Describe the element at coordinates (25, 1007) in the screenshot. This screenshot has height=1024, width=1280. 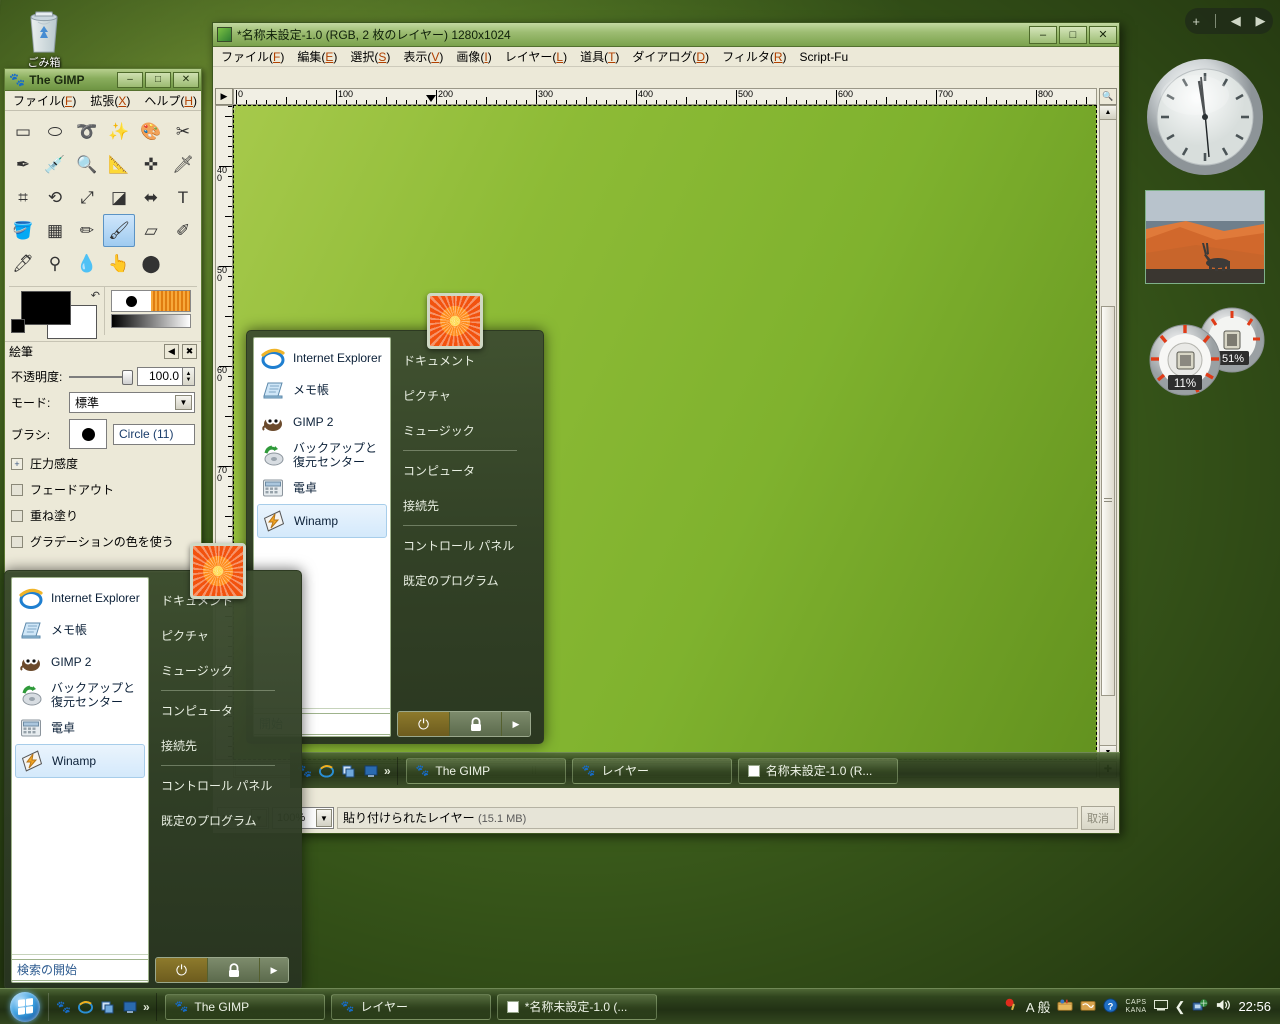
I see `start-orb` at that location.